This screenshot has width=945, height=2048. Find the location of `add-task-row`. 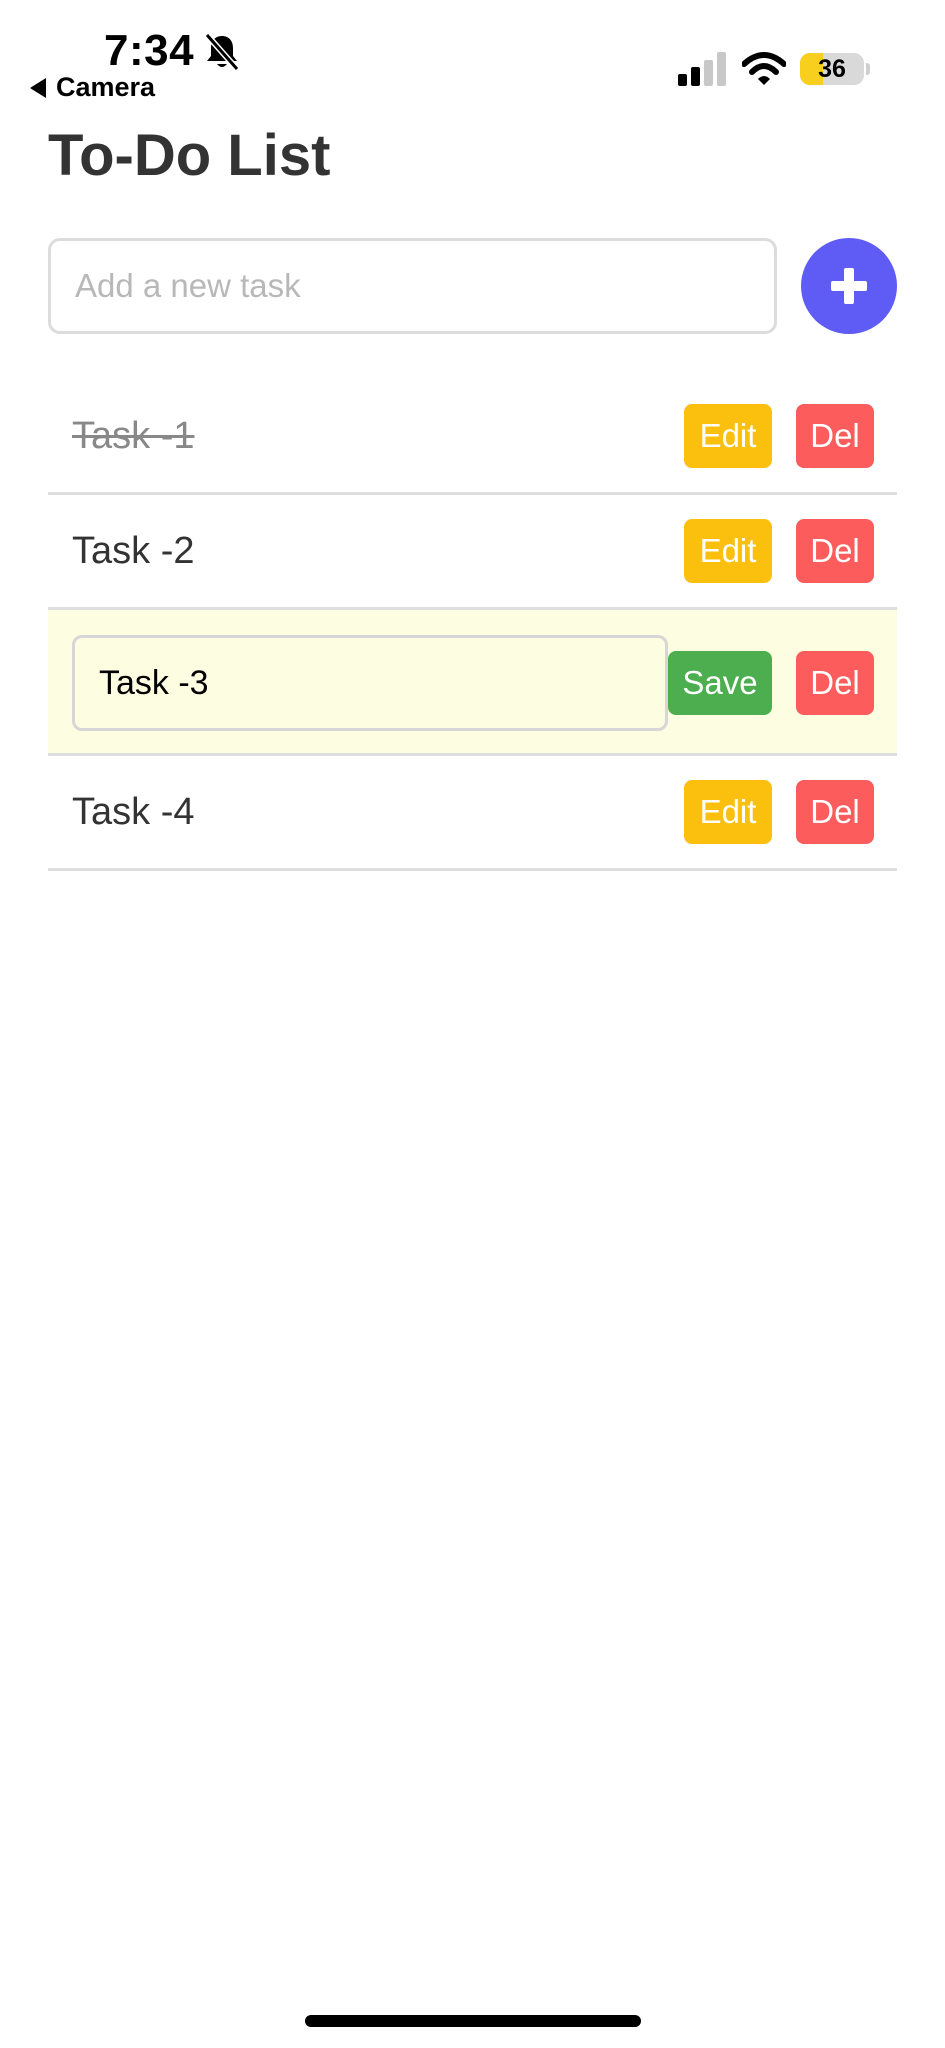

add-task-row is located at coordinates (472, 286).